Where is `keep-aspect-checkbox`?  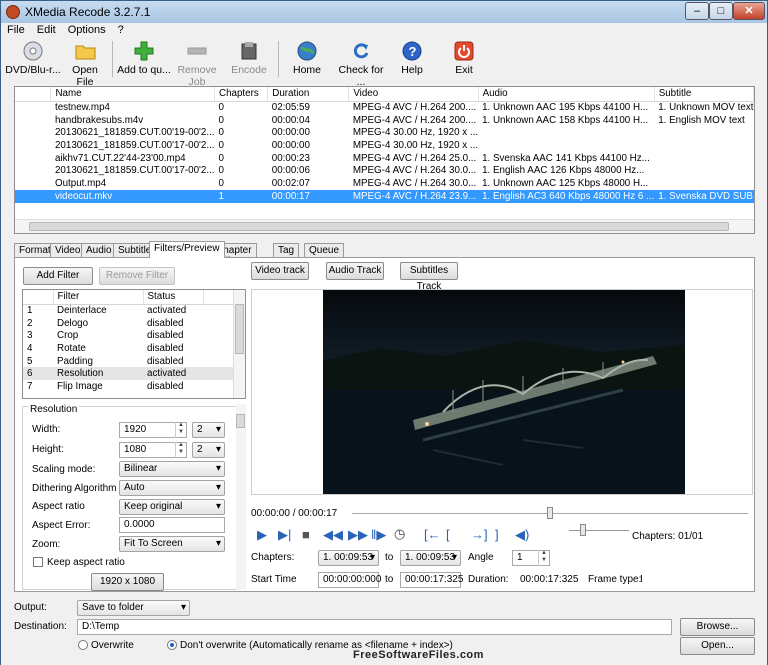 keep-aspect-checkbox is located at coordinates (38, 562).